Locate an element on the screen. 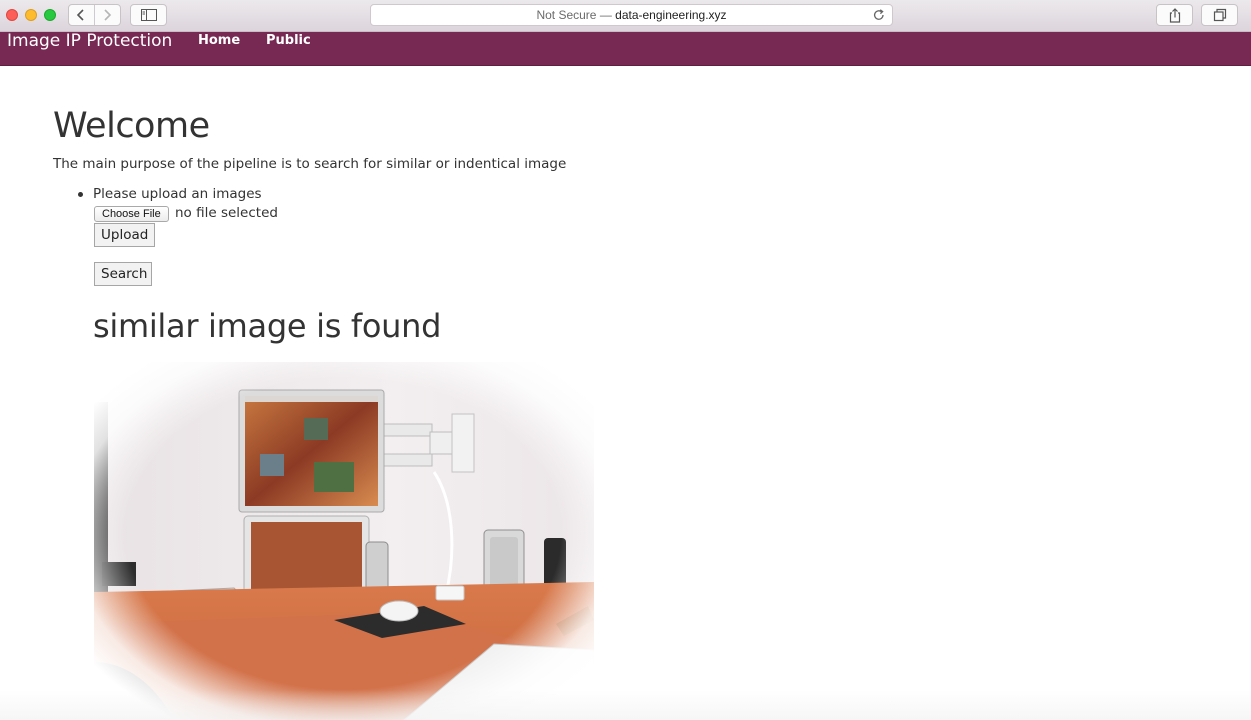 Image resolution: width=1251 pixels, height=720 pixels. chevron-left-icon is located at coordinates (80, 15).